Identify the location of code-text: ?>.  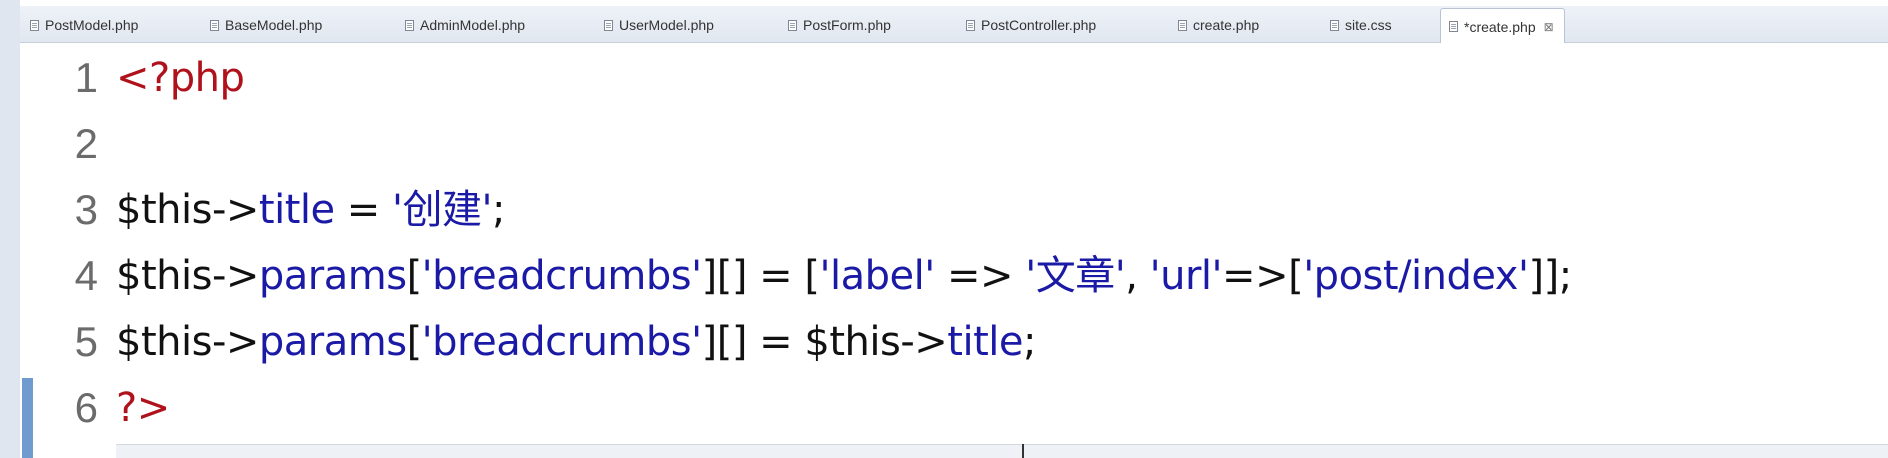
(143, 408).